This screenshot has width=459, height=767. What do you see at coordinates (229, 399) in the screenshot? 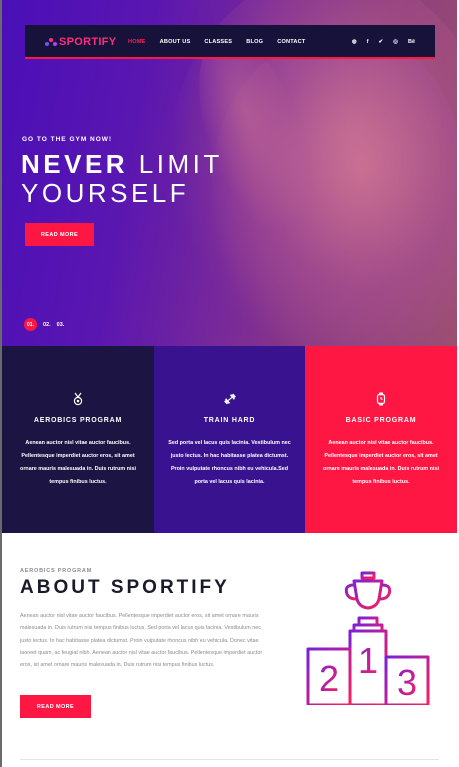
I see `dumbbell-icon` at bounding box center [229, 399].